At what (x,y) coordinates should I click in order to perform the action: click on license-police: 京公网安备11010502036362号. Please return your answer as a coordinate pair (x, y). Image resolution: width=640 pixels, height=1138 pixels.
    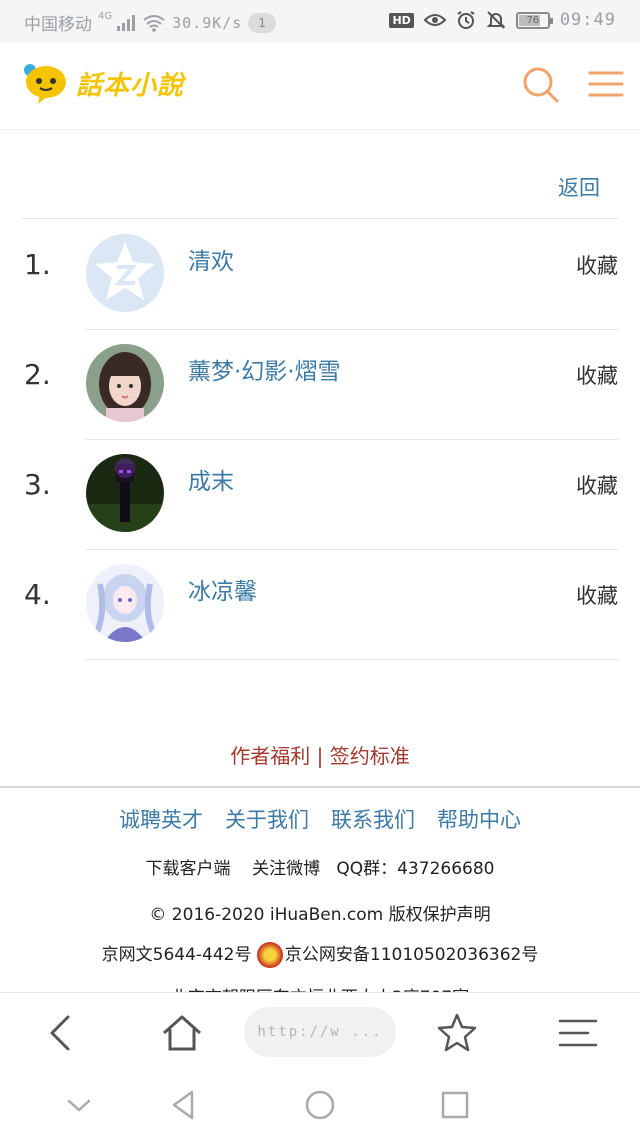
    Looking at the image, I should click on (411, 955).